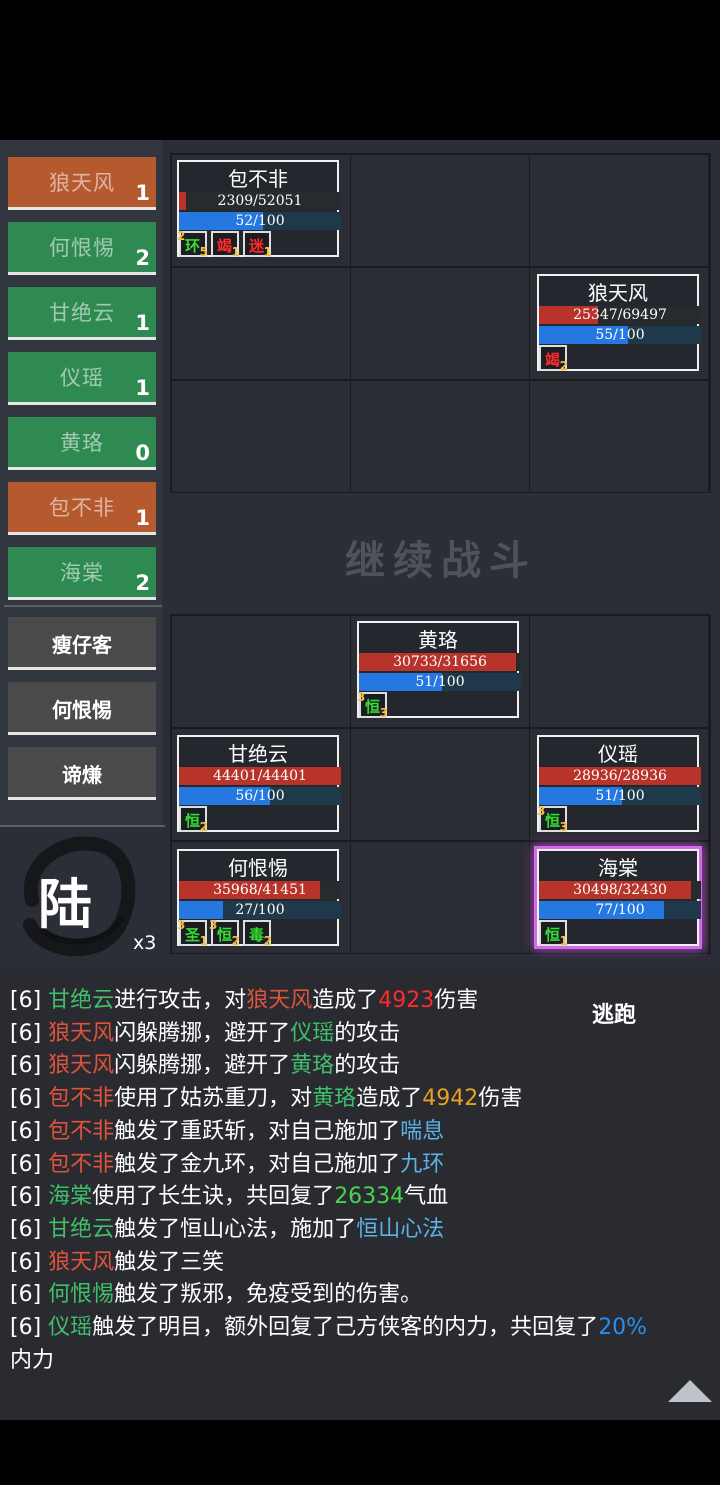 Image resolution: width=720 pixels, height=1485 pixels. What do you see at coordinates (438, 640) in the screenshot?
I see `unit-name: 黄珞` at bounding box center [438, 640].